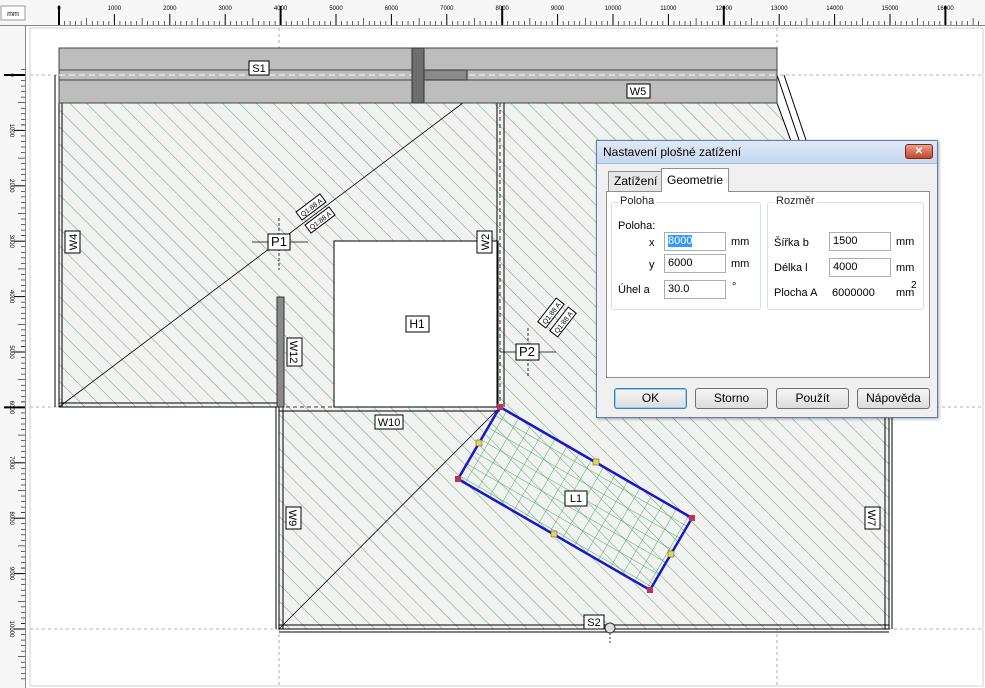  I want to click on position-caption: Poloha:, so click(637, 226).